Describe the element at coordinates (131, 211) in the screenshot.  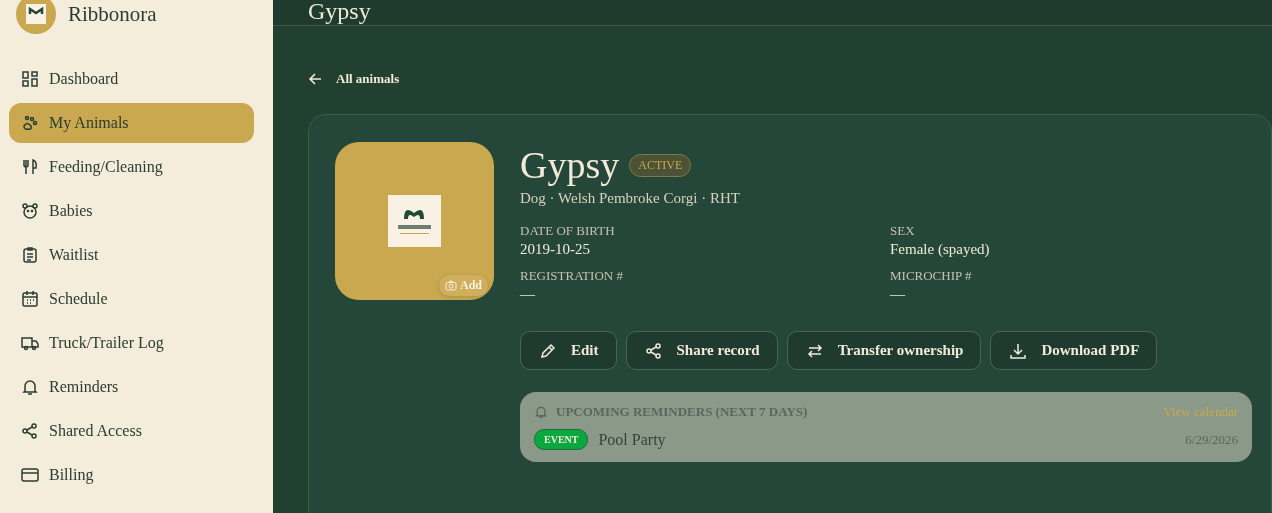
I see `sidebar-item: Babies` at that location.